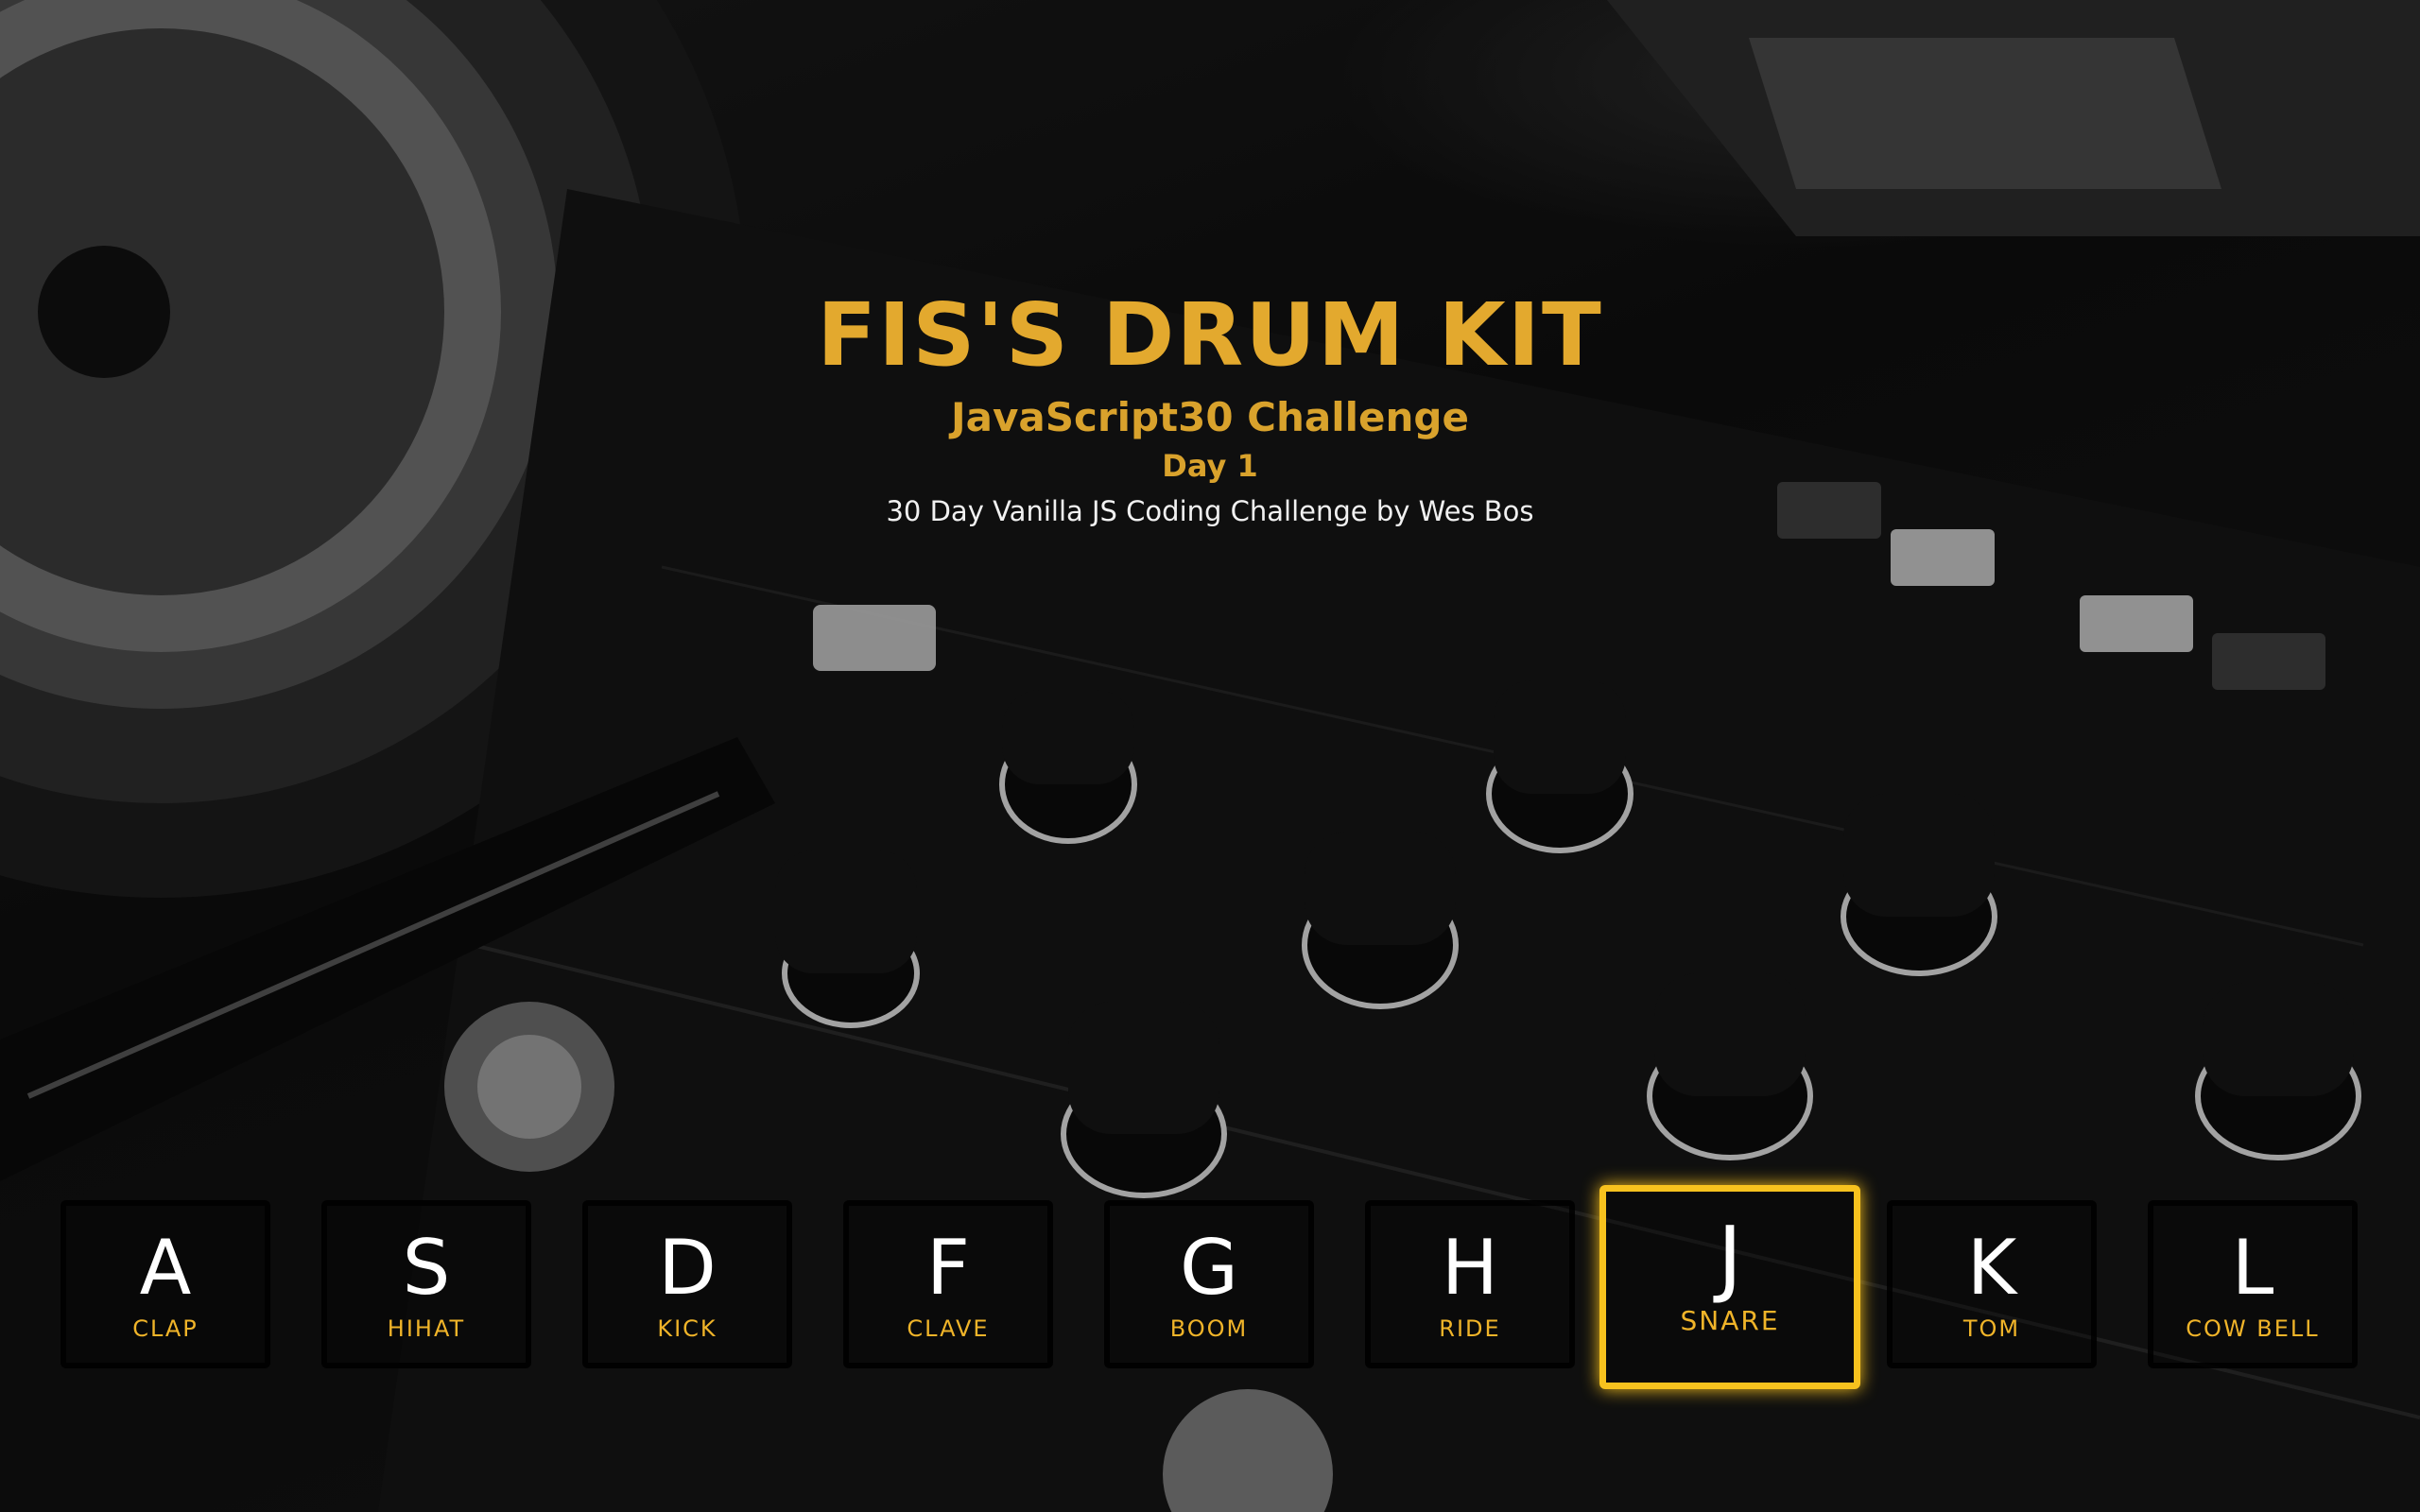  I want to click on key-k: K TOM, so click(1992, 1284).